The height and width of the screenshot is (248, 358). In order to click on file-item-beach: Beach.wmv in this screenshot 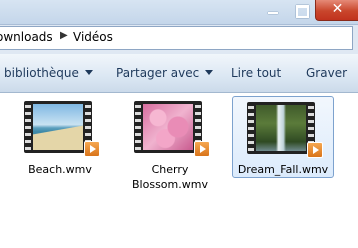, I will do `click(60, 136)`.